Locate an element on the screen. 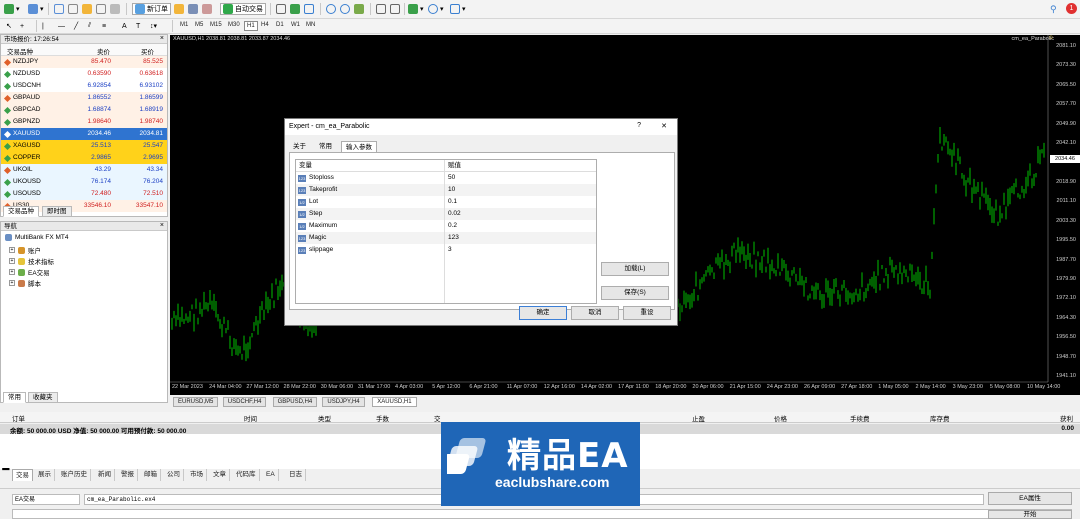 This screenshot has width=1080, height=519. market-watch-row: USDCNH 6.92854 6.93102 is located at coordinates (84, 86).